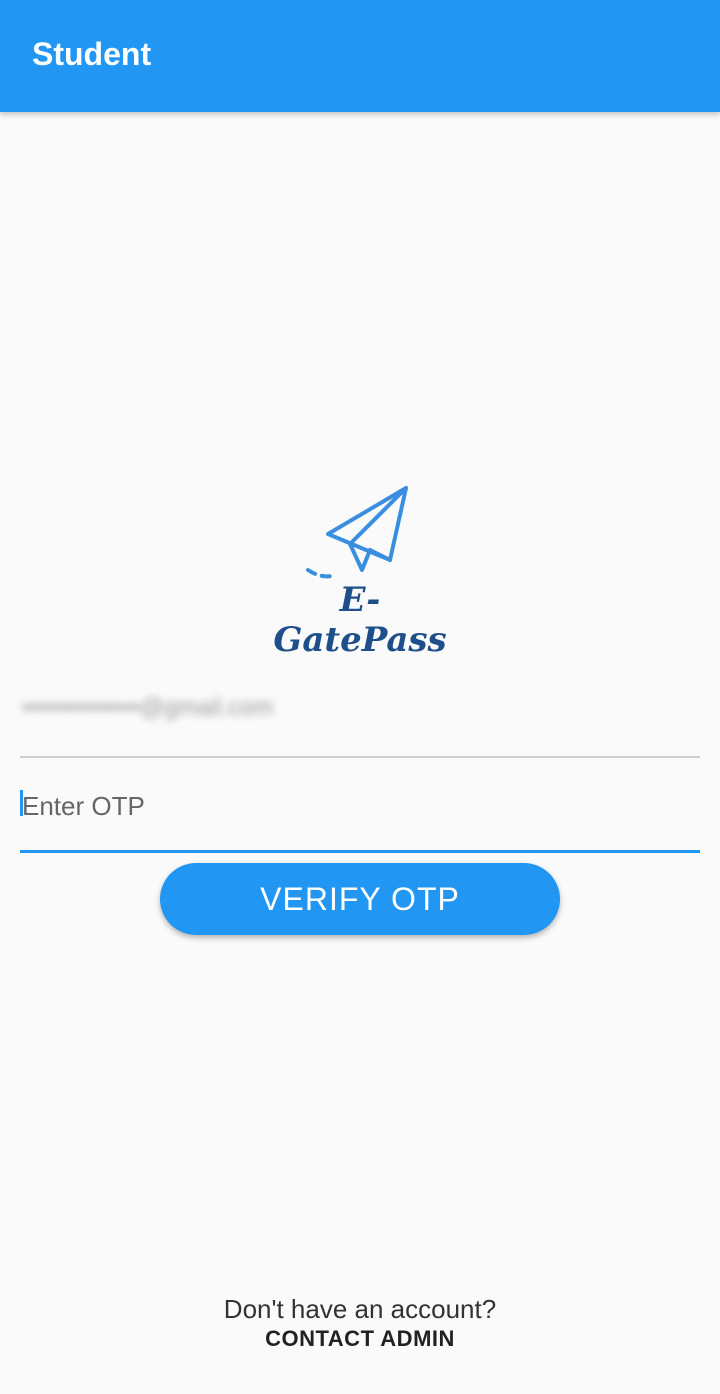 Image resolution: width=720 pixels, height=1394 pixels. Describe the element at coordinates (21, 803) in the screenshot. I see `text-cursor` at that location.